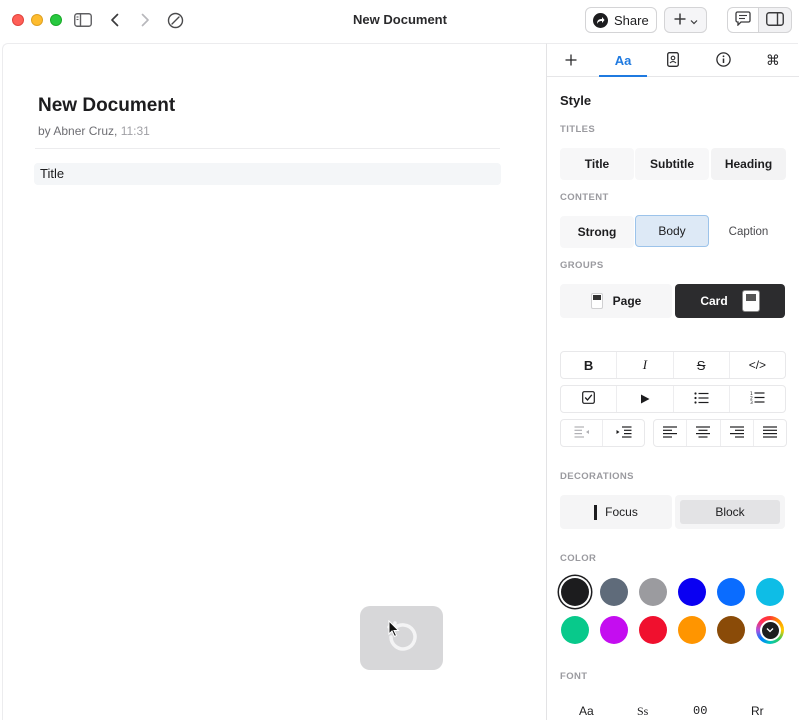  Describe the element at coordinates (400, 20) in the screenshot. I see `title-bar: New Document Share` at that location.